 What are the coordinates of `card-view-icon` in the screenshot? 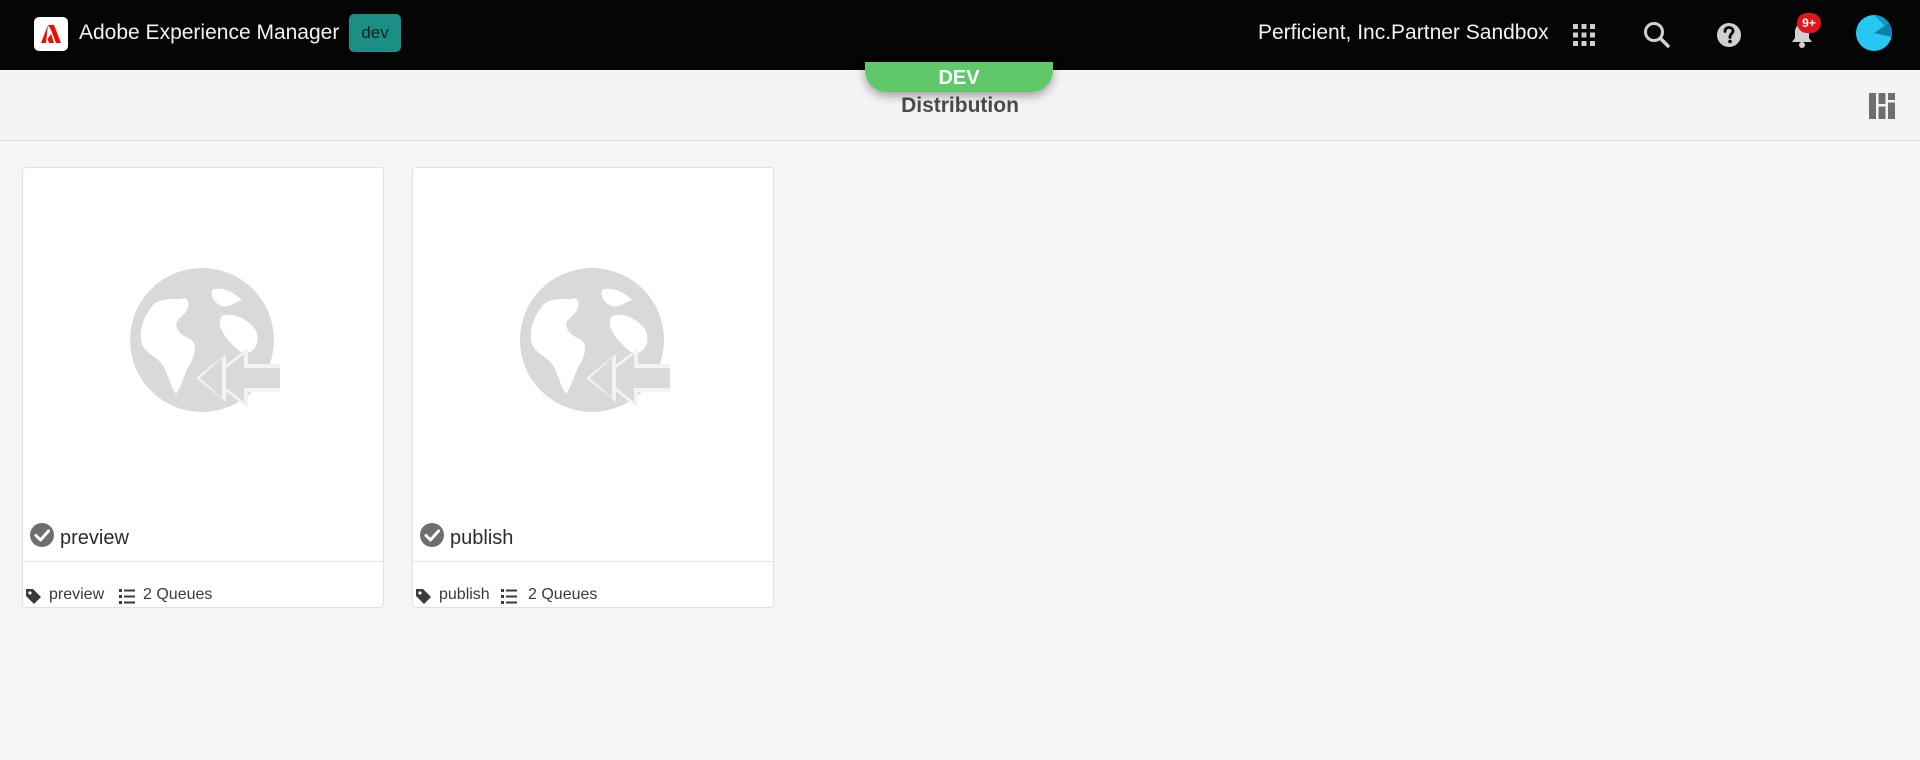 It's located at (1882, 106).